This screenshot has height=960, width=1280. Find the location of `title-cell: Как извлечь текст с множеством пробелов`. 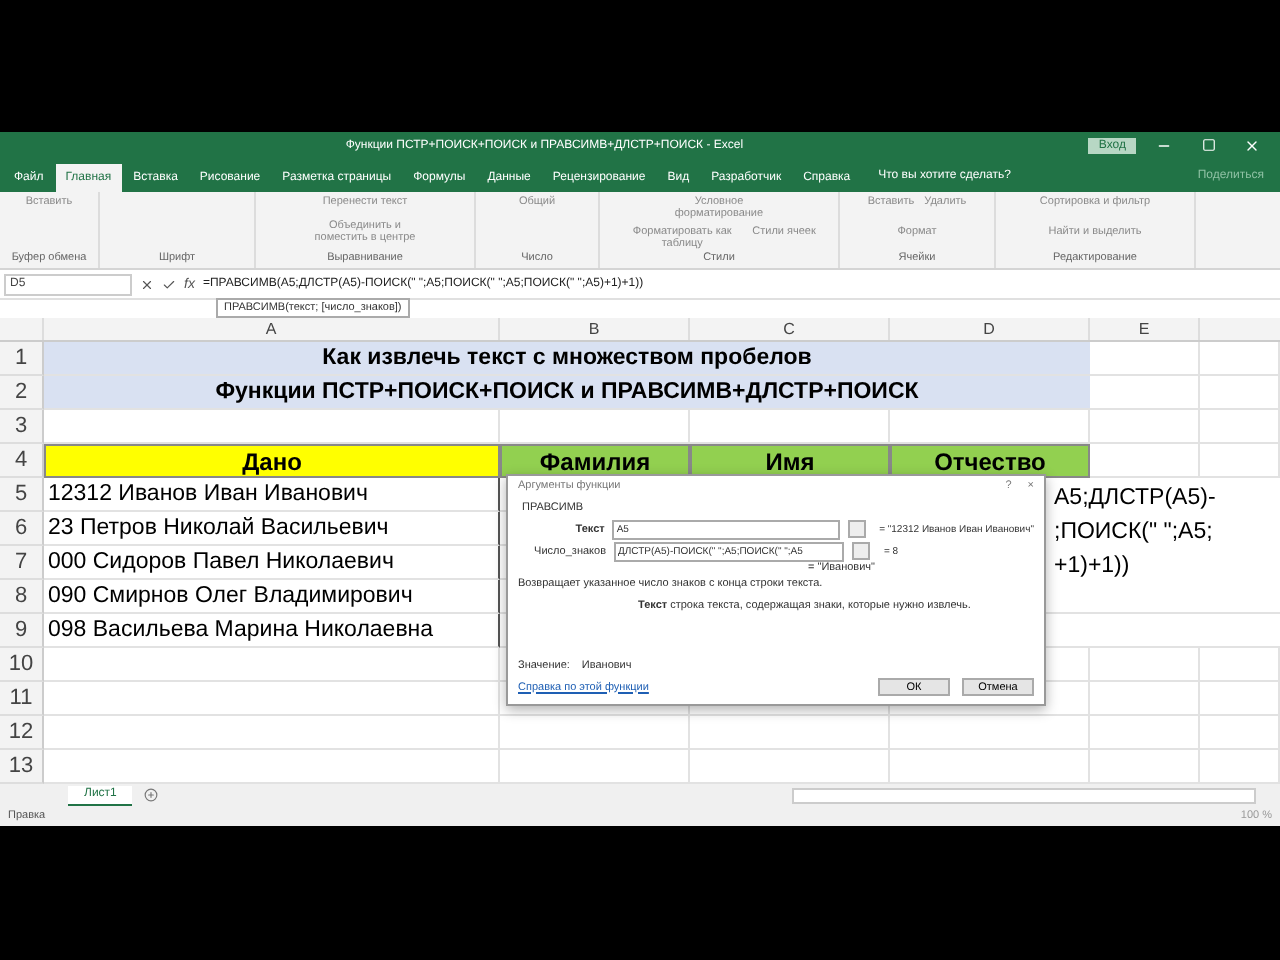

title-cell: Как извлечь текст с множеством пробелов is located at coordinates (567, 359).